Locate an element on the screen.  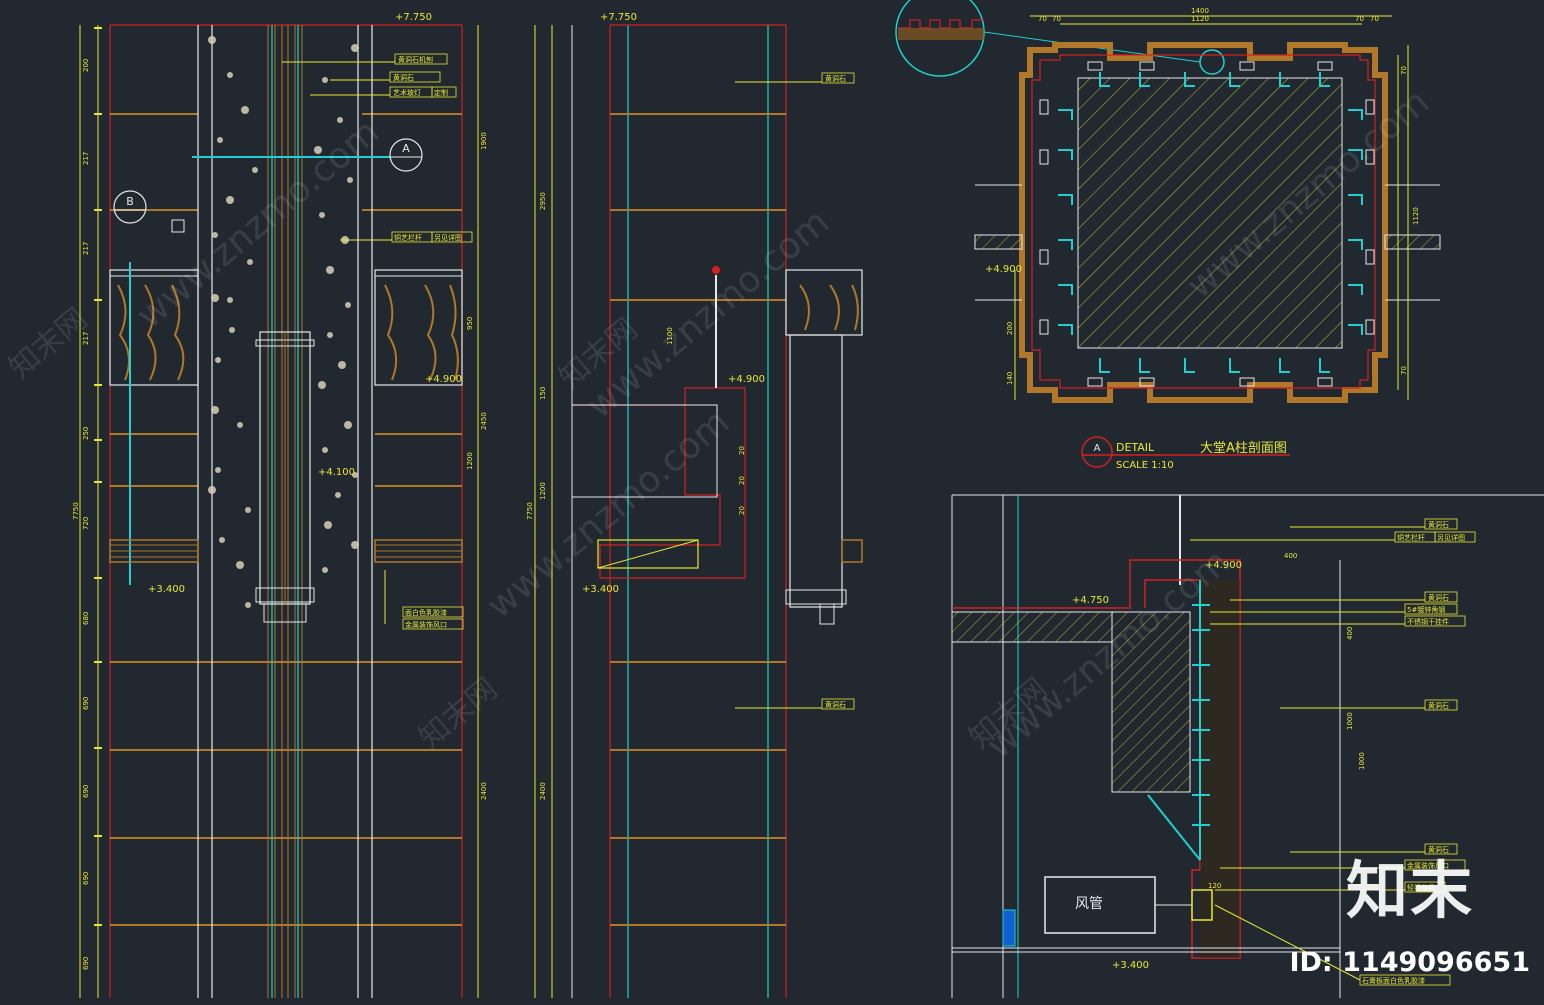
annotation-label: 黄洞石机刨 is located at coordinates (415, 59).